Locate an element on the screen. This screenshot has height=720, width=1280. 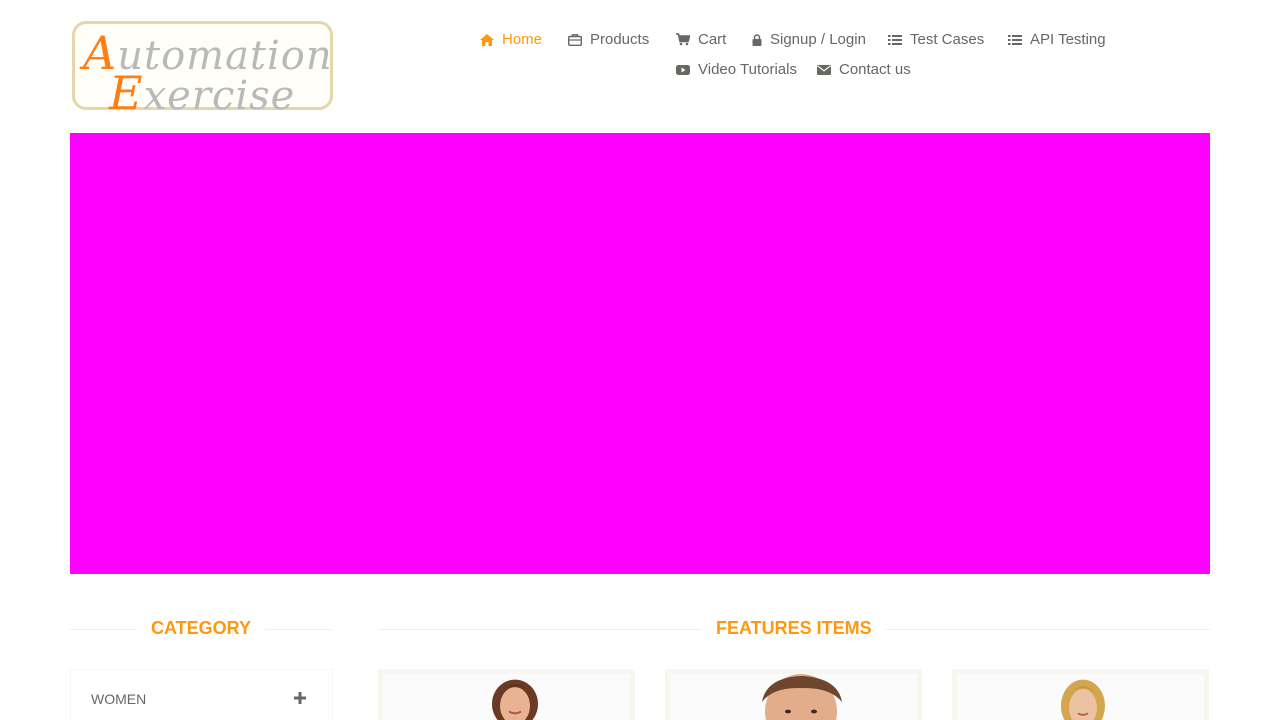
product-image-woman-blonde is located at coordinates (1080, 697).